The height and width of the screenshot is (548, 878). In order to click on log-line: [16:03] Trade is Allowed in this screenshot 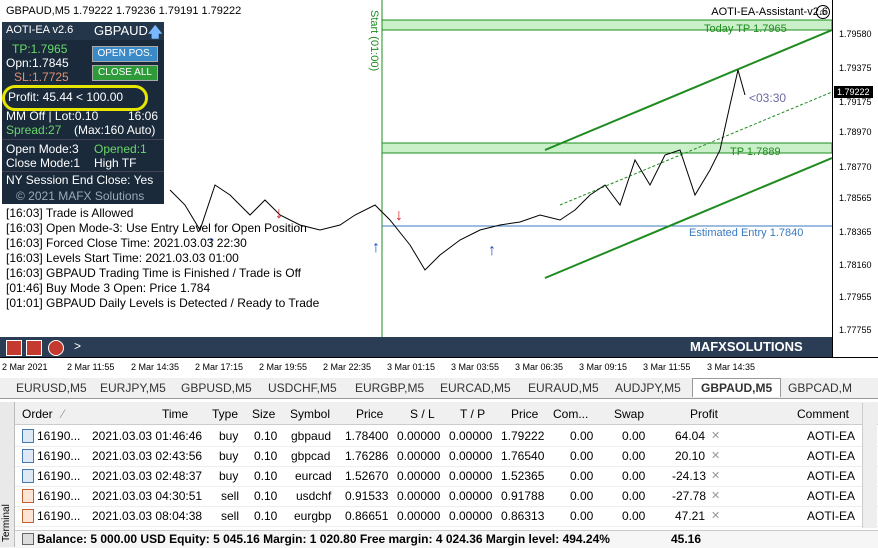, I will do `click(70, 213)`.